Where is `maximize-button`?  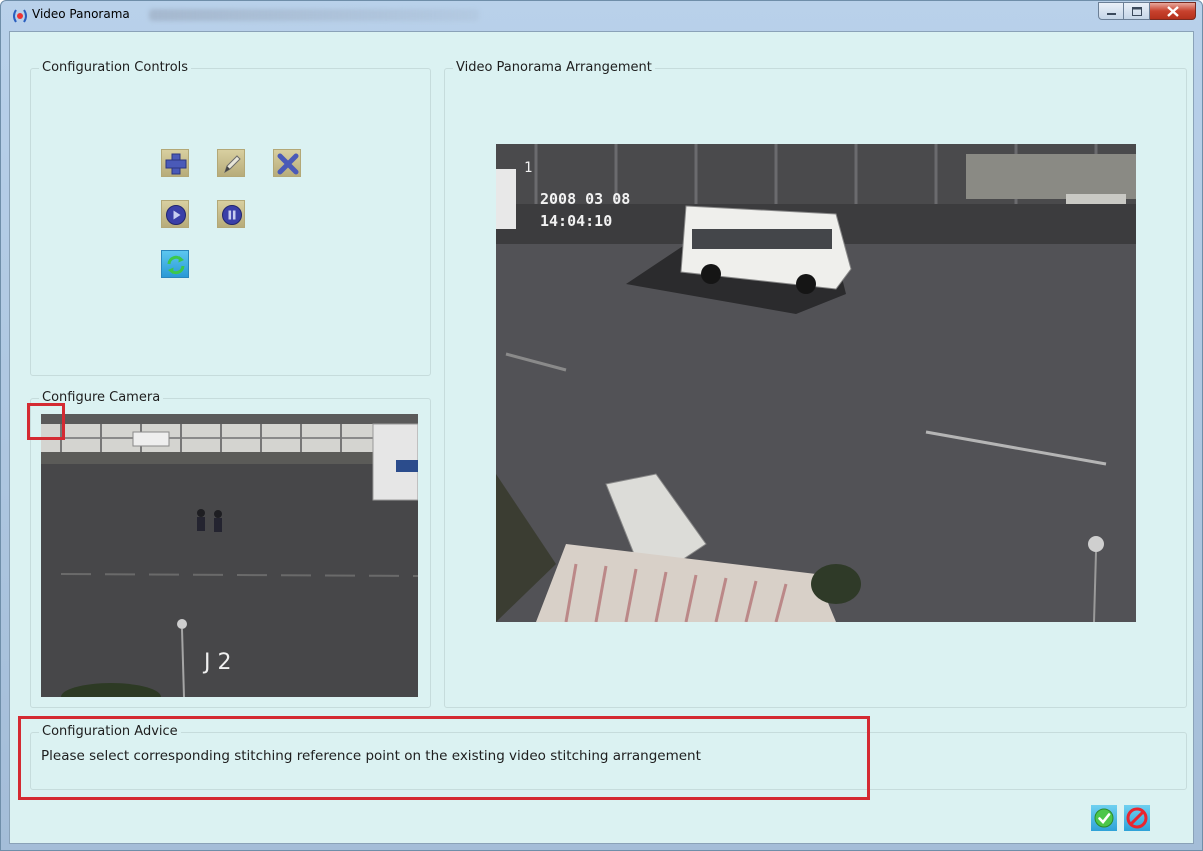
maximize-button is located at coordinates (1137, 11).